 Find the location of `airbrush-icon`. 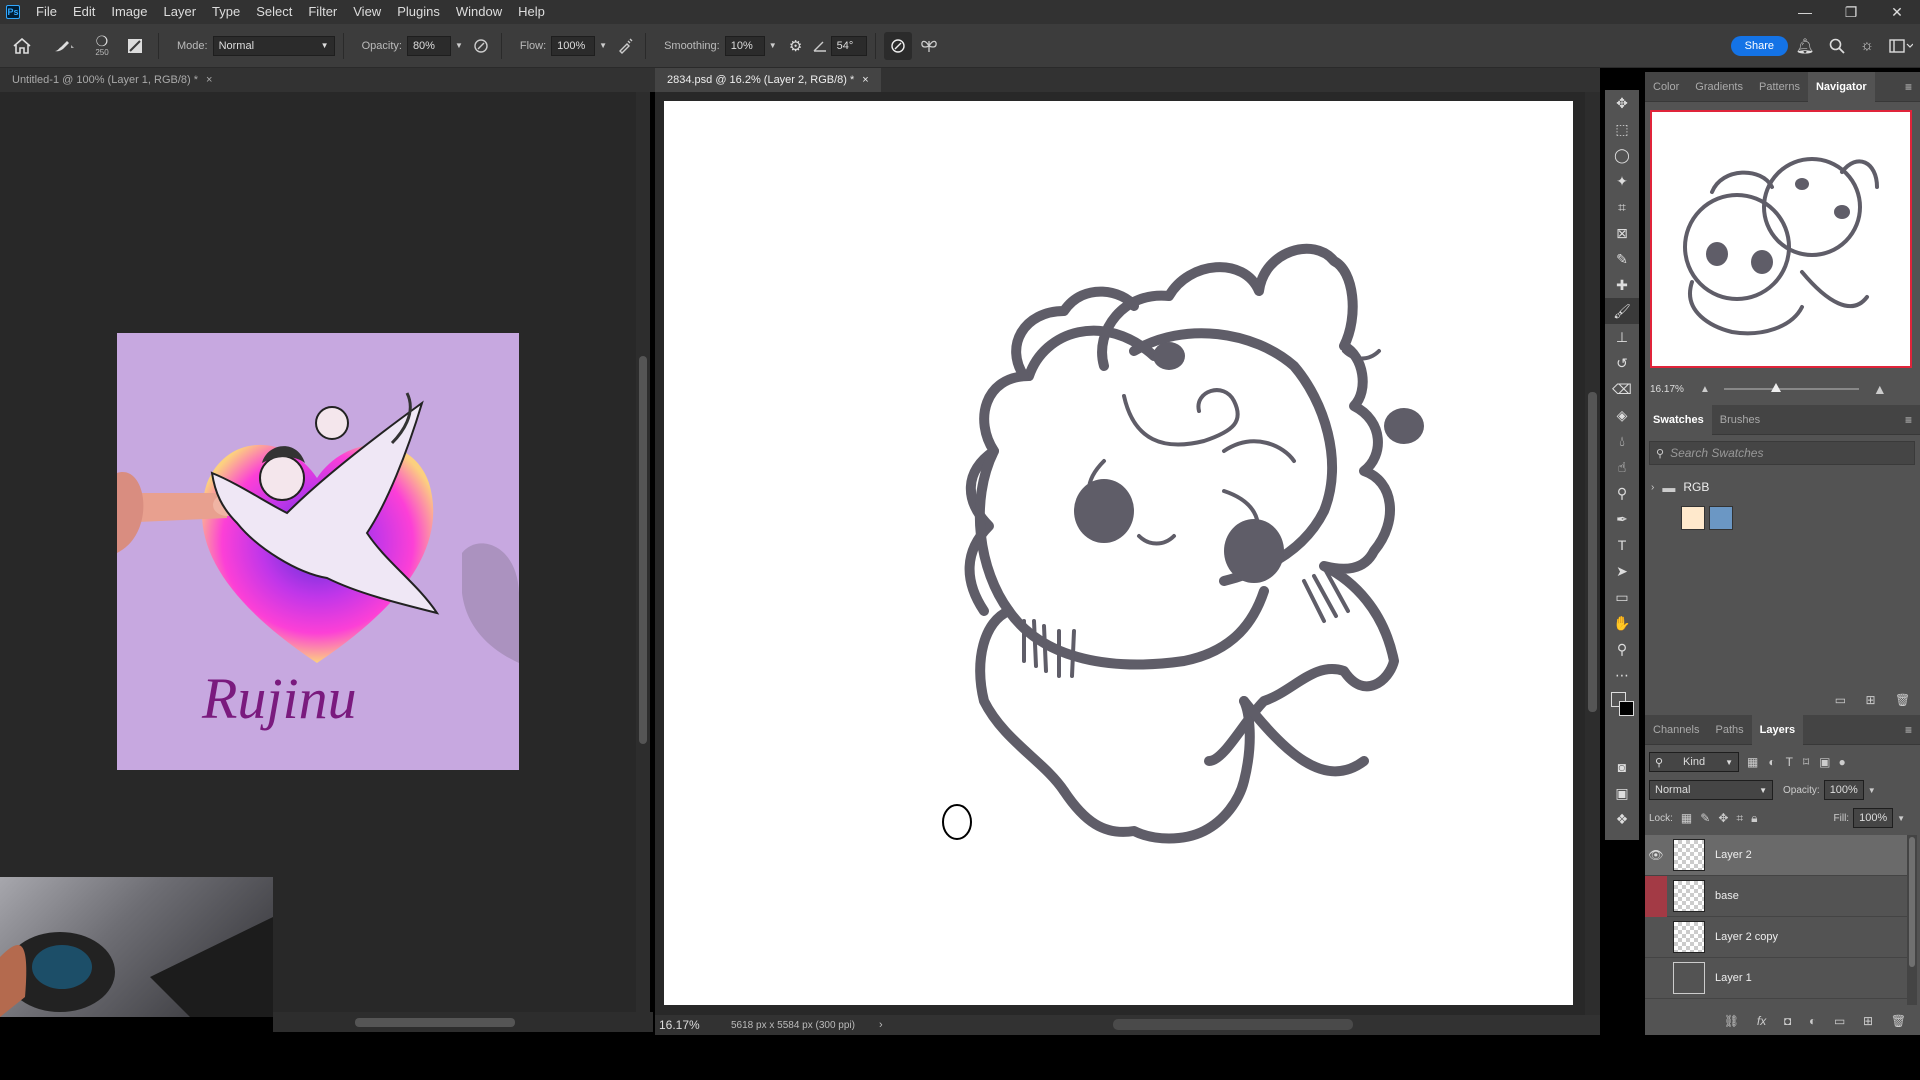

airbrush-icon is located at coordinates (625, 46).